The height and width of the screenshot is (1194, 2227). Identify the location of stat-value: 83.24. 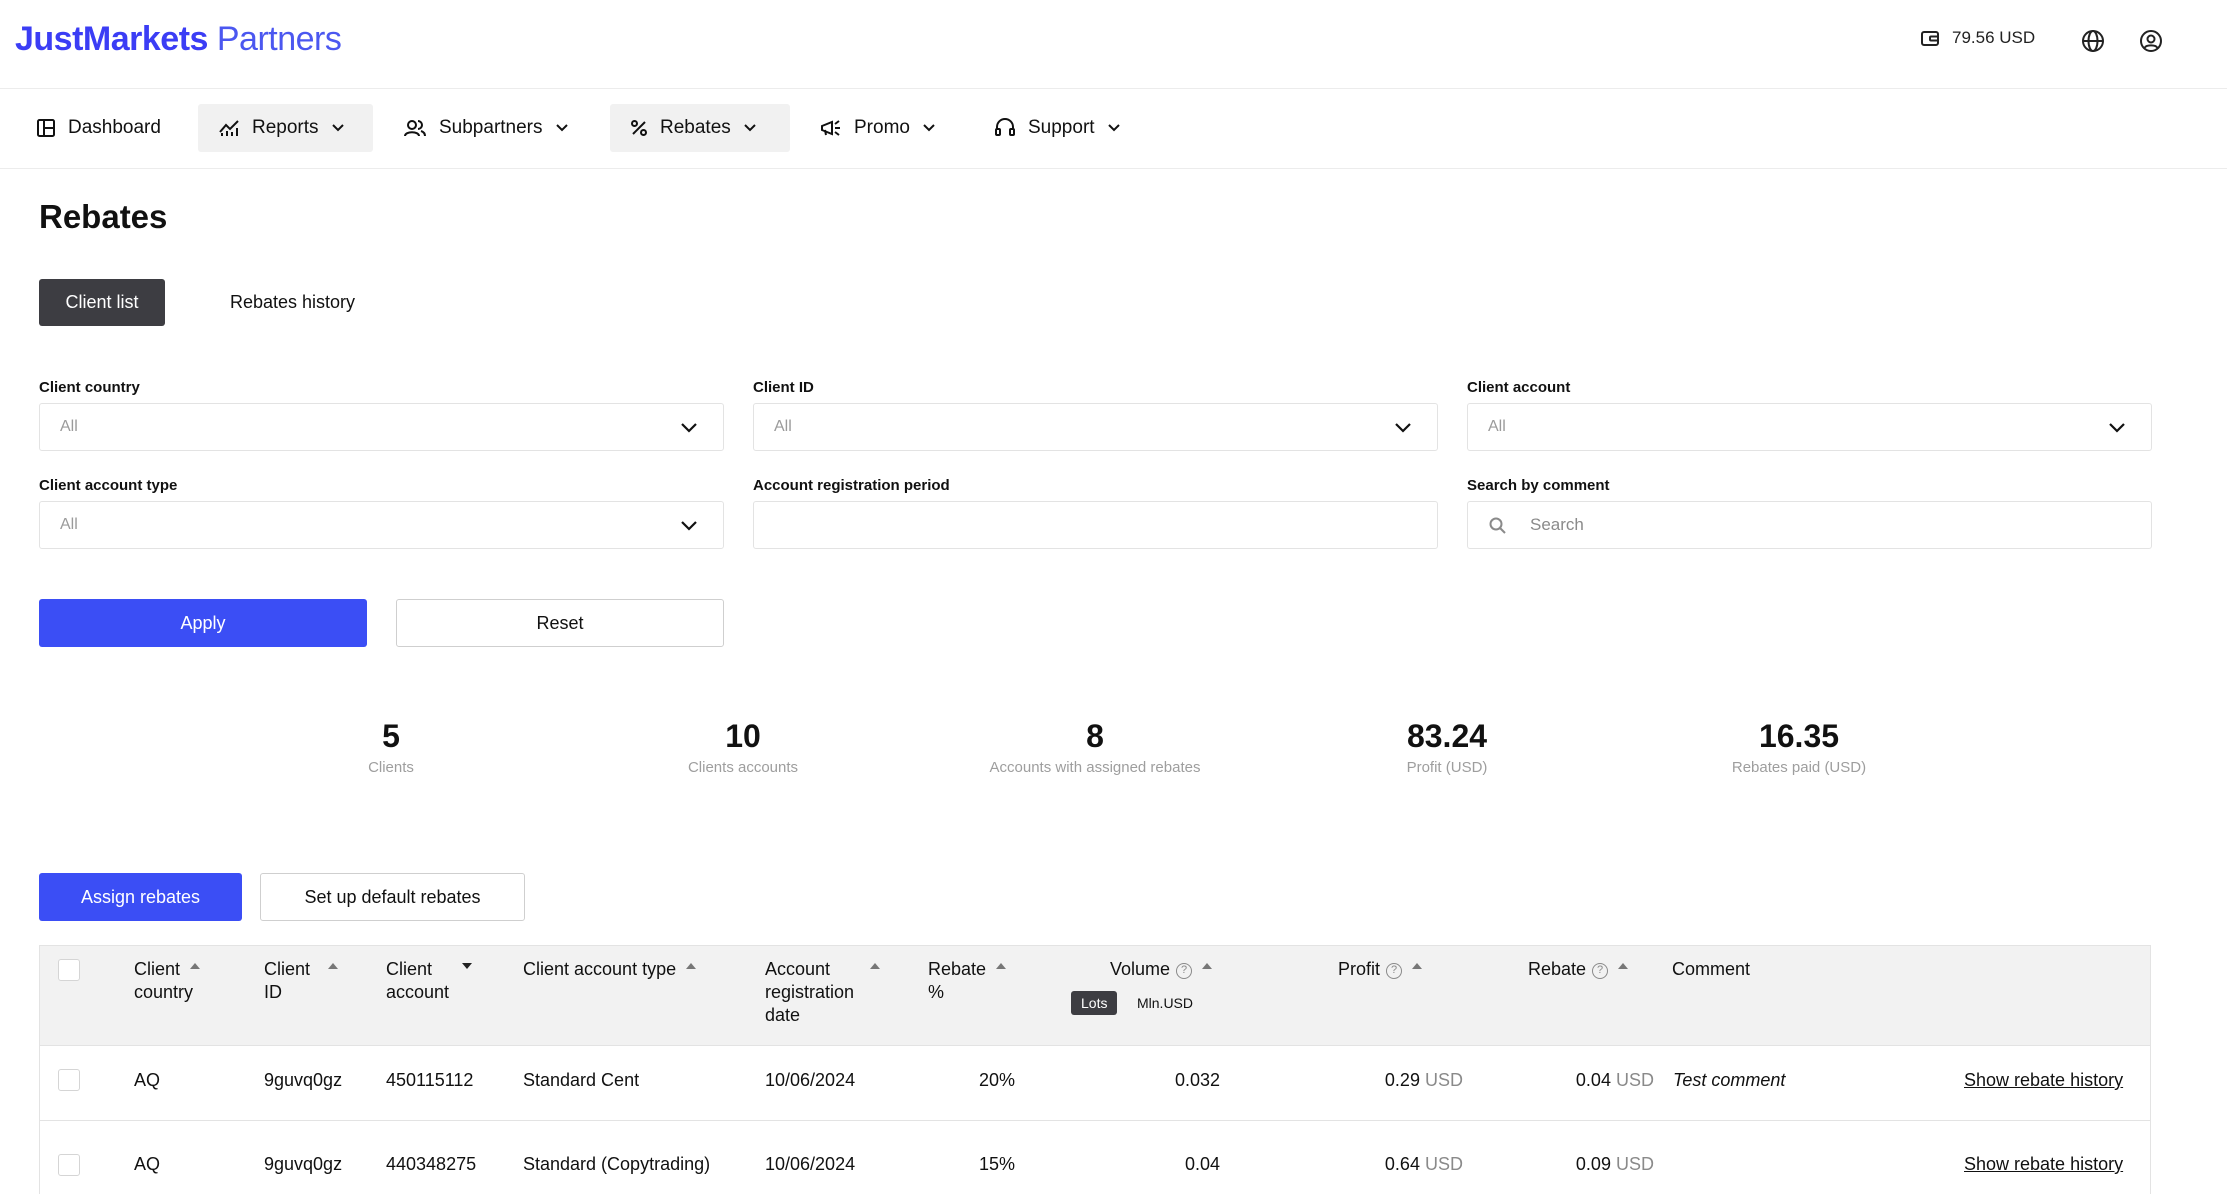
(1447, 736).